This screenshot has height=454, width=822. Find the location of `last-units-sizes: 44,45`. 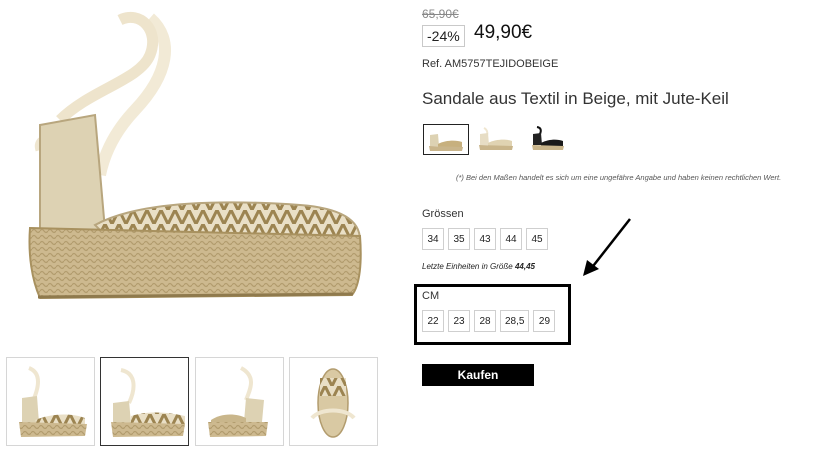

last-units-sizes: 44,45 is located at coordinates (524, 266).